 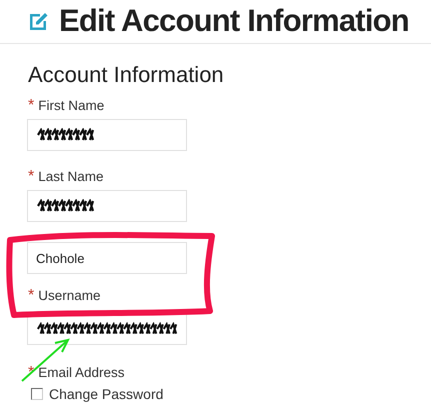 What do you see at coordinates (234, 21) in the screenshot?
I see `page-title: Edit Account Information` at bounding box center [234, 21].